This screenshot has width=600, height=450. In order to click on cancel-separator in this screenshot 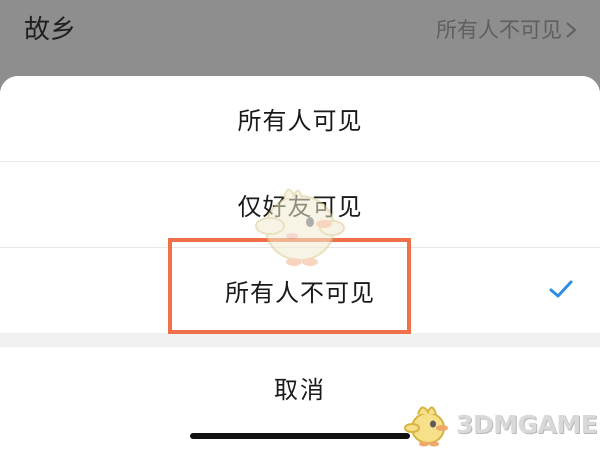, I will do `click(300, 340)`.